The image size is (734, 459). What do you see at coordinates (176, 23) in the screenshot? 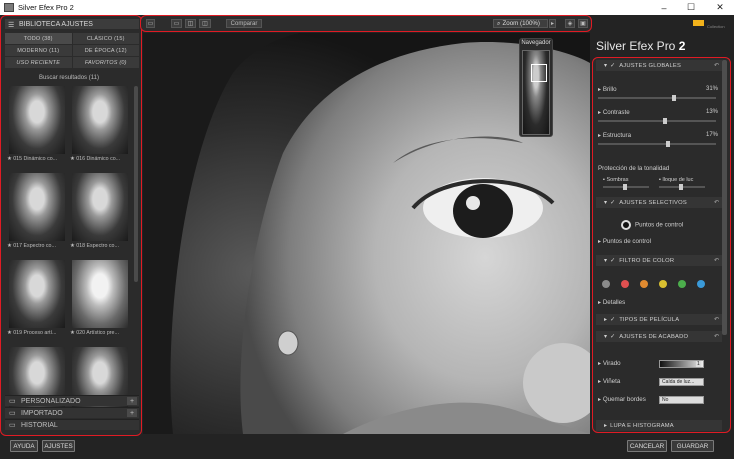
I see `single-view-icon: ▭` at bounding box center [176, 23].